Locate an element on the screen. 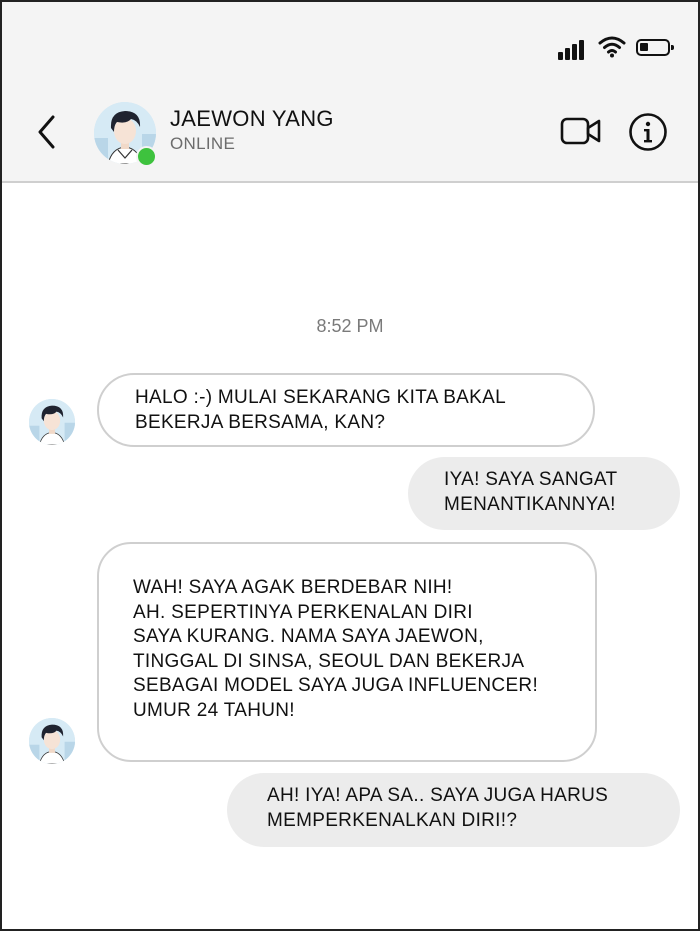 Image resolution: width=700 pixels, height=947 pixels. wifi-icon is located at coordinates (612, 47).